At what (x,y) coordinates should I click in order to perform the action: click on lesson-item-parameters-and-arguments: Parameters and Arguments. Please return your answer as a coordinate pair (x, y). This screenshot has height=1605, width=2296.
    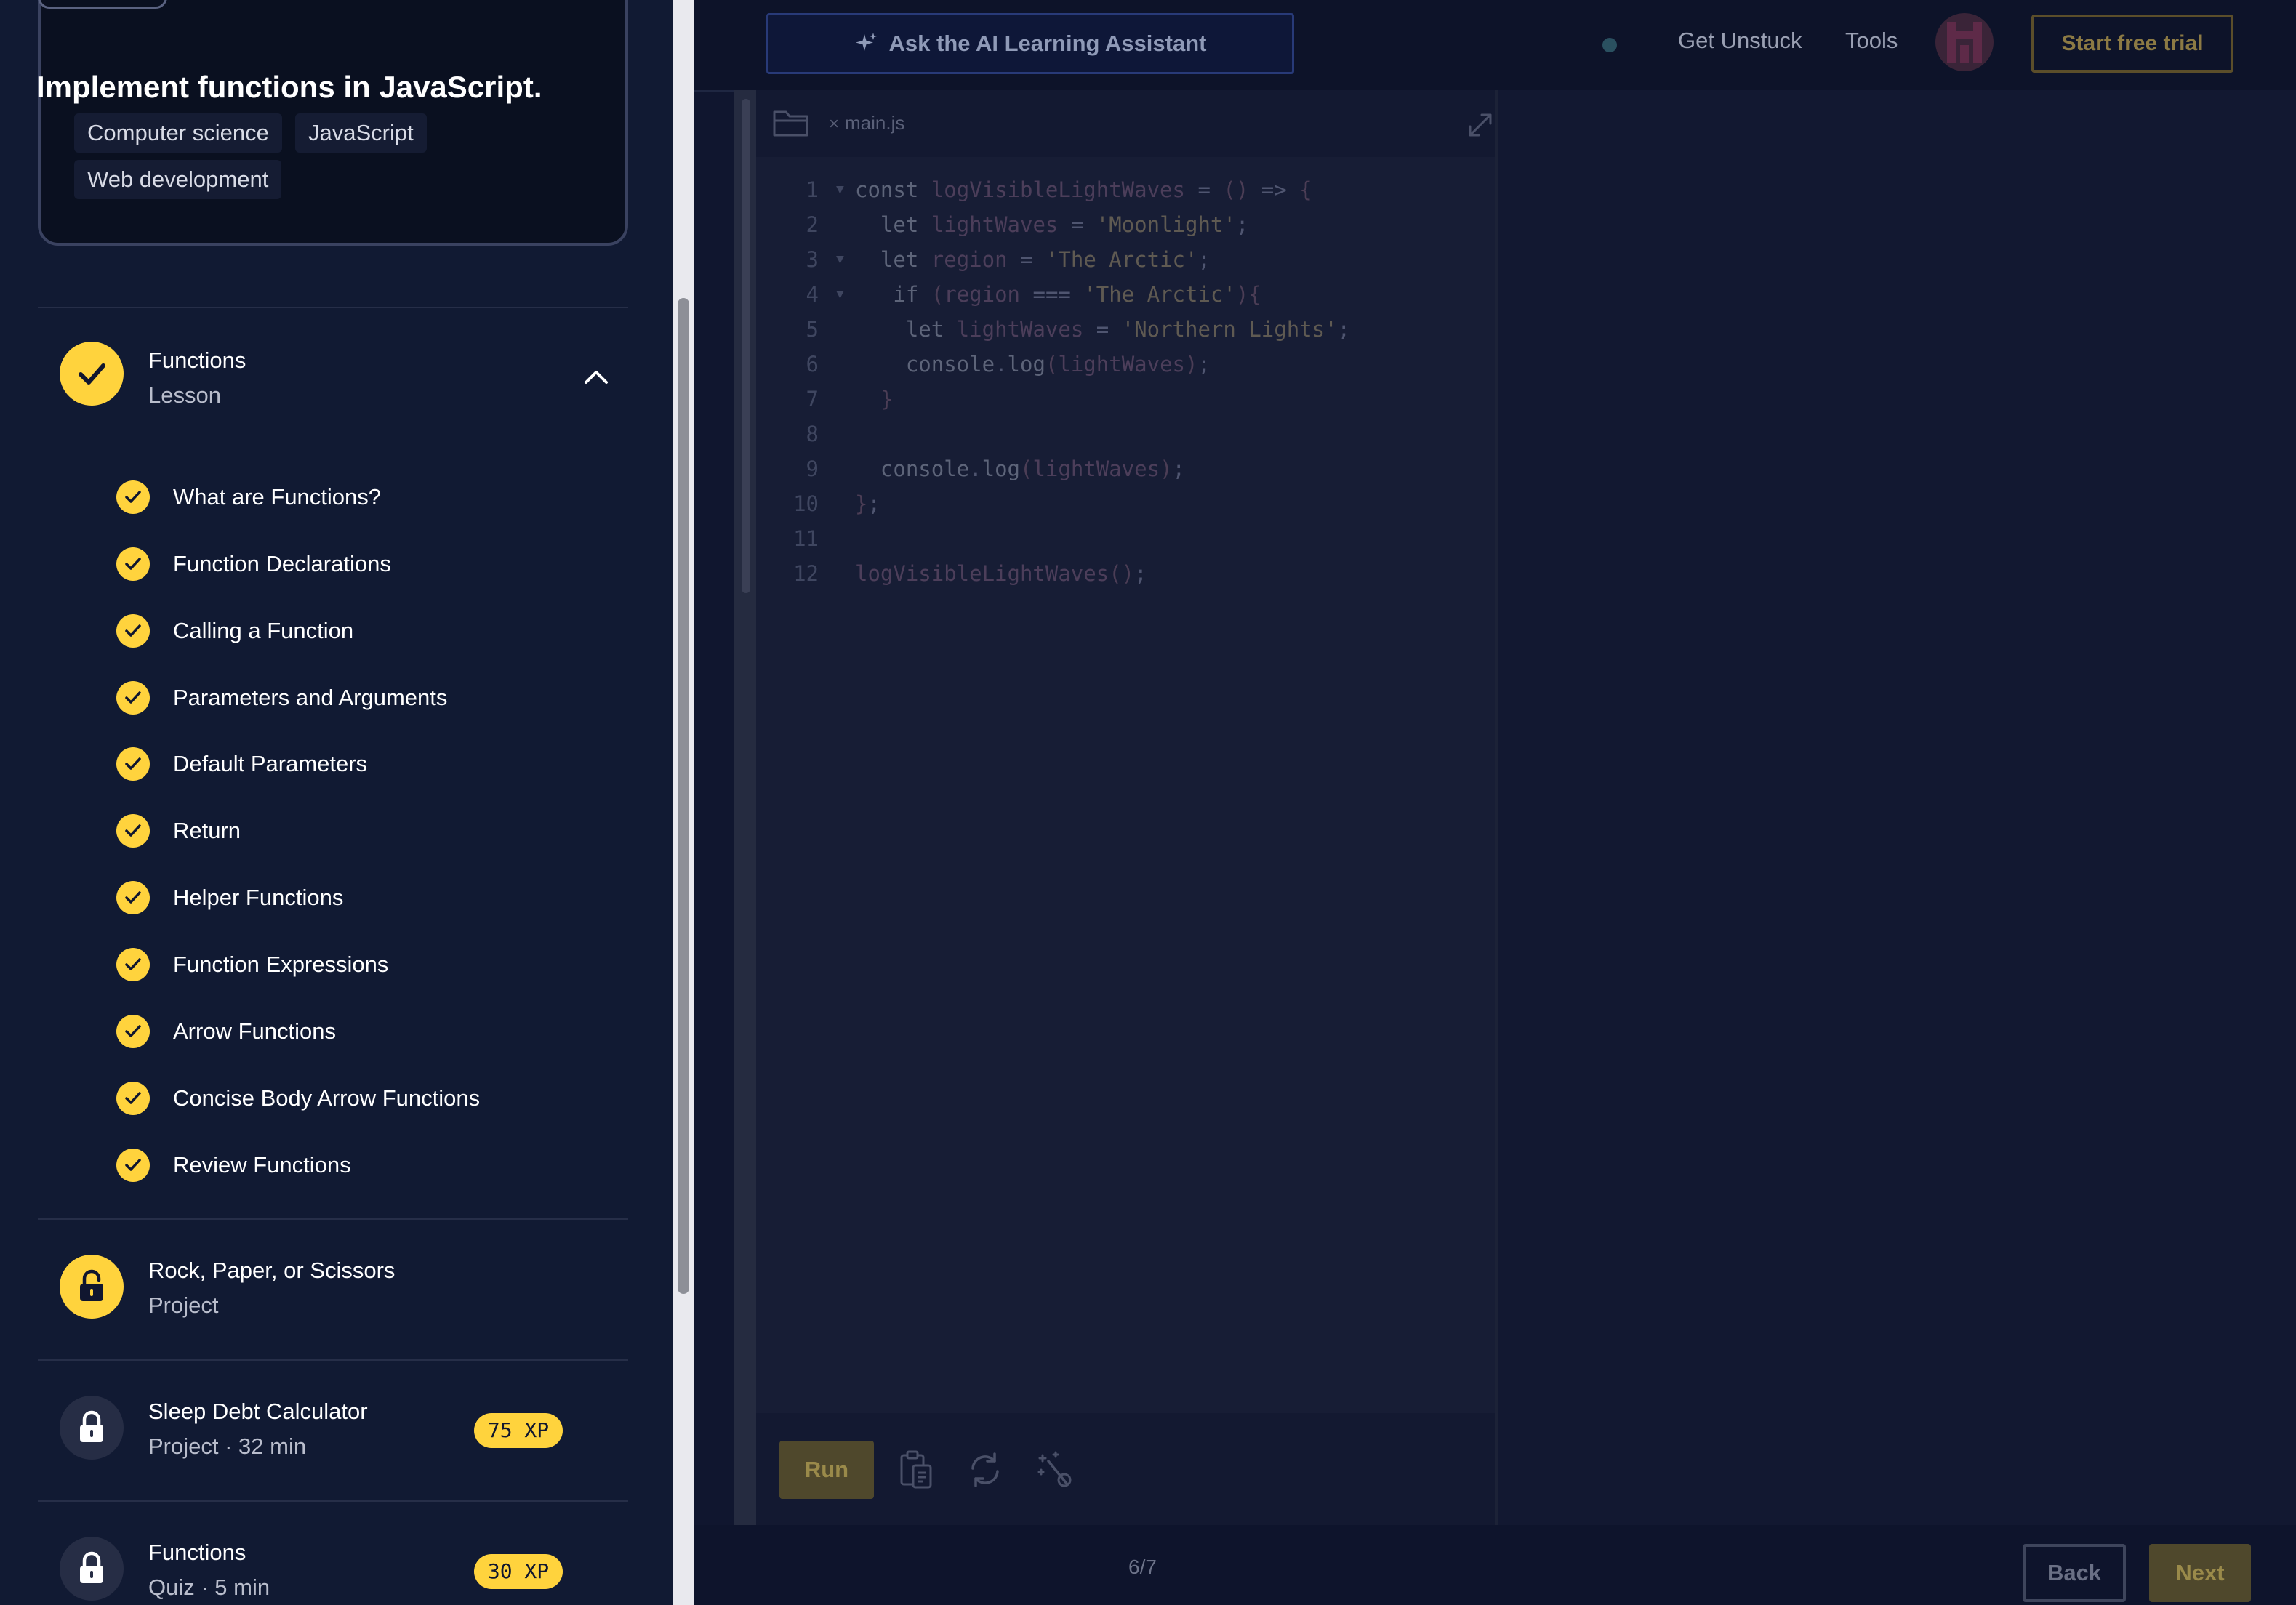
    Looking at the image, I should click on (281, 698).